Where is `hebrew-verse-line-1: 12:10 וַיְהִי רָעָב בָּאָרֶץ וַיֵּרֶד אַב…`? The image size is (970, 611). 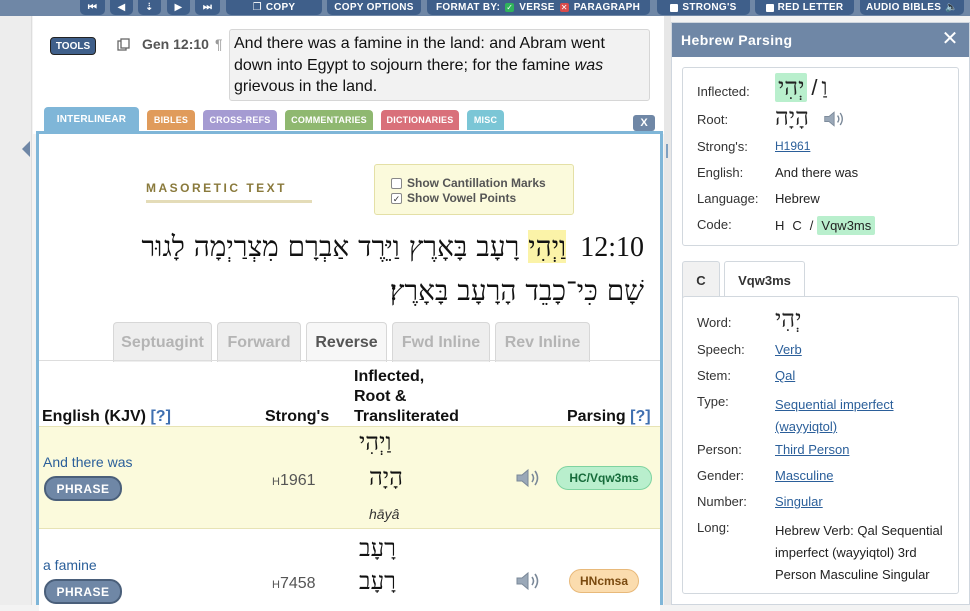 hebrew-verse-line-1: 12:10 וַיְהִי רָעָב בָּאָרֶץ וַיֵּרֶד אַב… is located at coordinates (393, 247).